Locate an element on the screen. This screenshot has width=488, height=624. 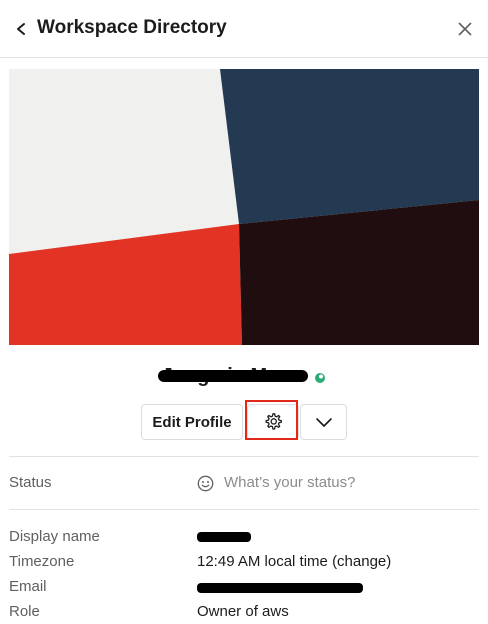
more-actions-button is located at coordinates (323, 422).